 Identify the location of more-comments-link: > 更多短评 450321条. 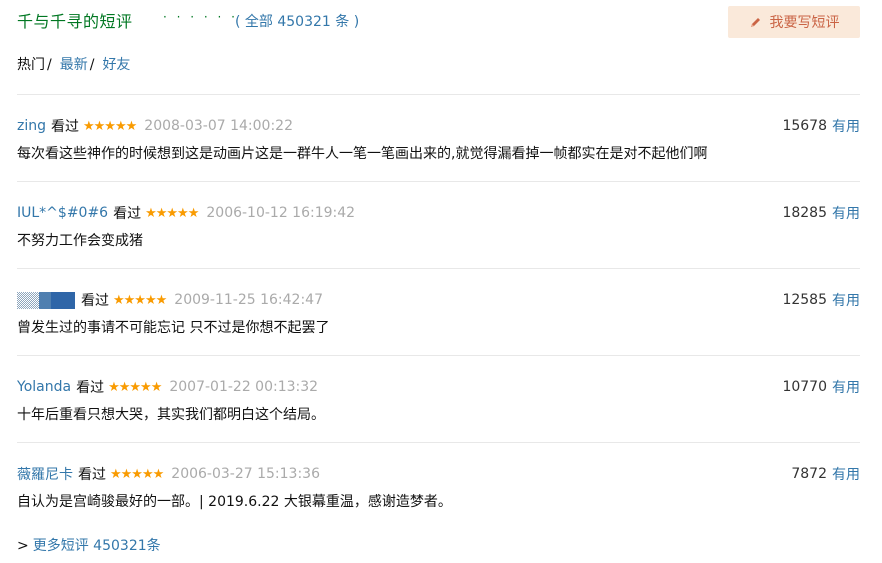
(89, 545).